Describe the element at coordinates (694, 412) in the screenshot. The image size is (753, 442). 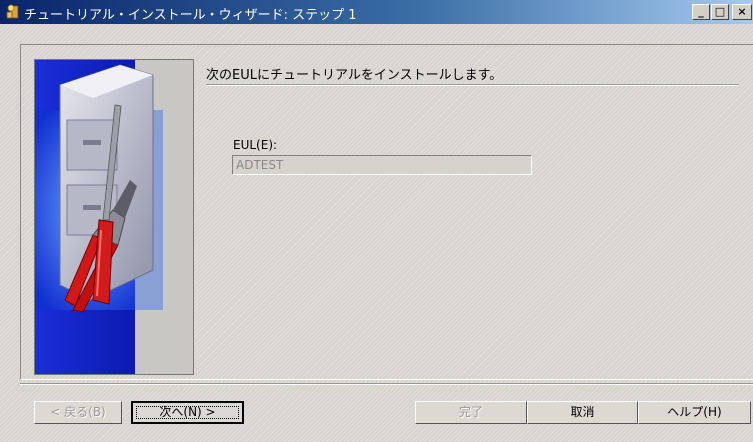
I see `help-button: ヘルプ(H)` at that location.